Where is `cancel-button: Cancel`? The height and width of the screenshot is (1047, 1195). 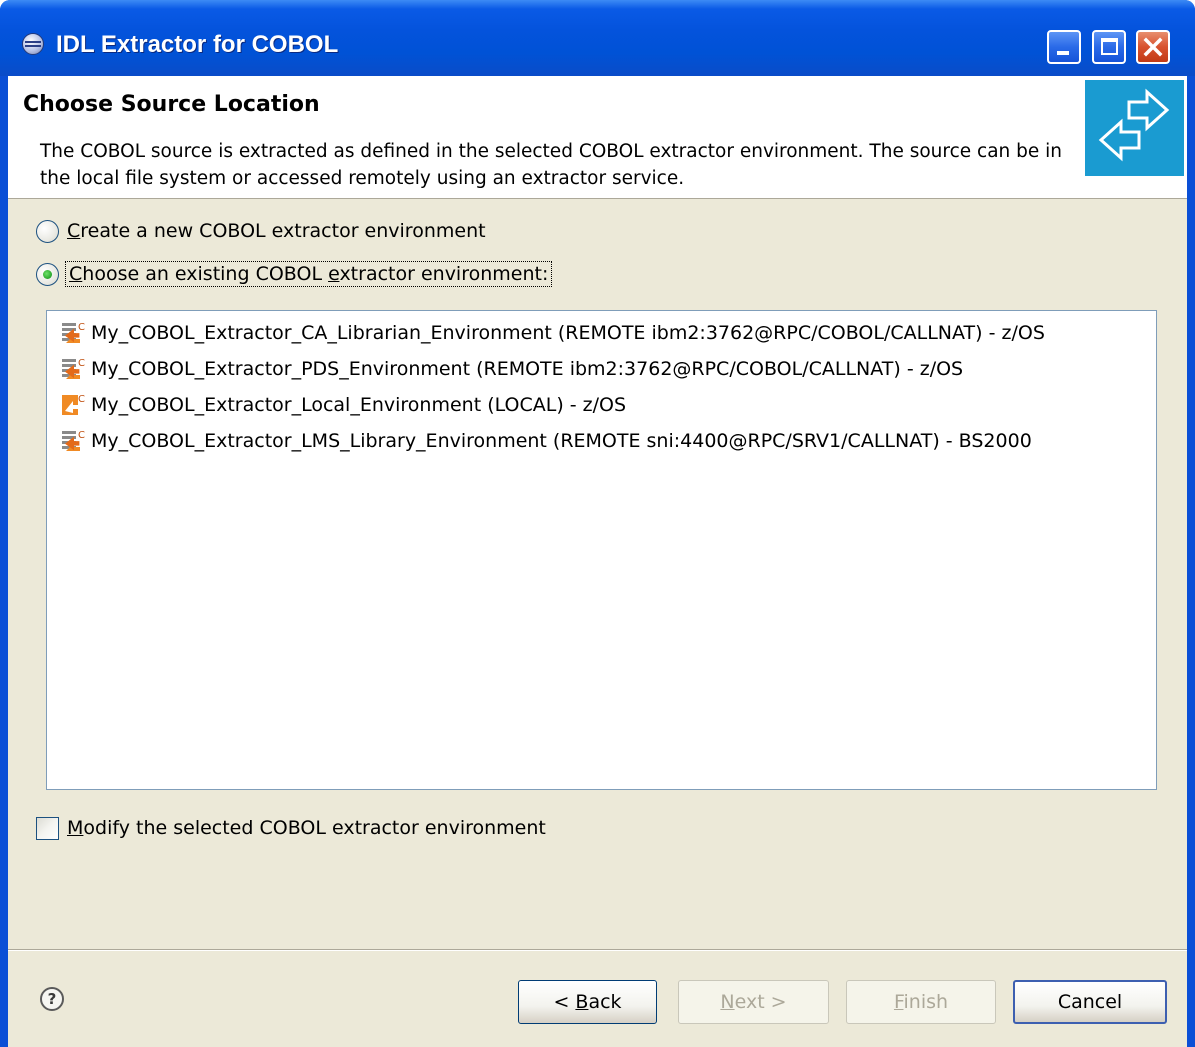
cancel-button: Cancel is located at coordinates (1090, 1002).